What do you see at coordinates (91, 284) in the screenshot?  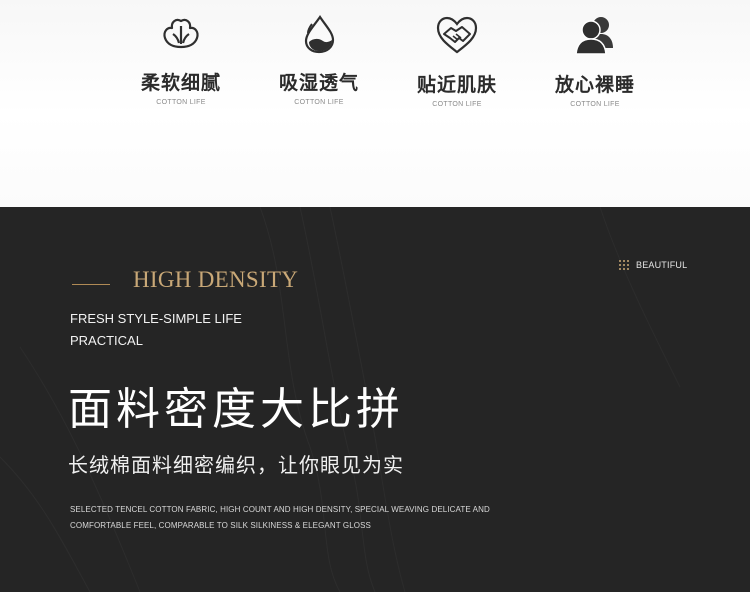 I see `heading-accent-line` at bounding box center [91, 284].